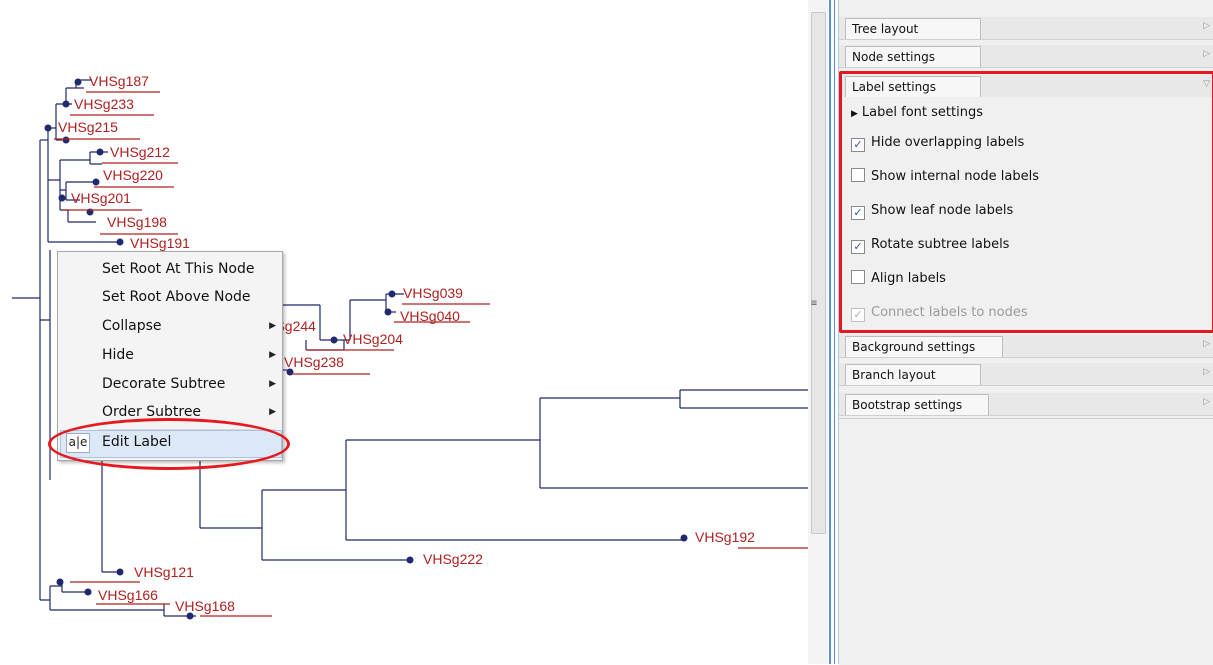 This screenshot has height=665, width=1213. Describe the element at coordinates (88, 127) in the screenshot. I see `leaf-label: VHSg215` at that location.